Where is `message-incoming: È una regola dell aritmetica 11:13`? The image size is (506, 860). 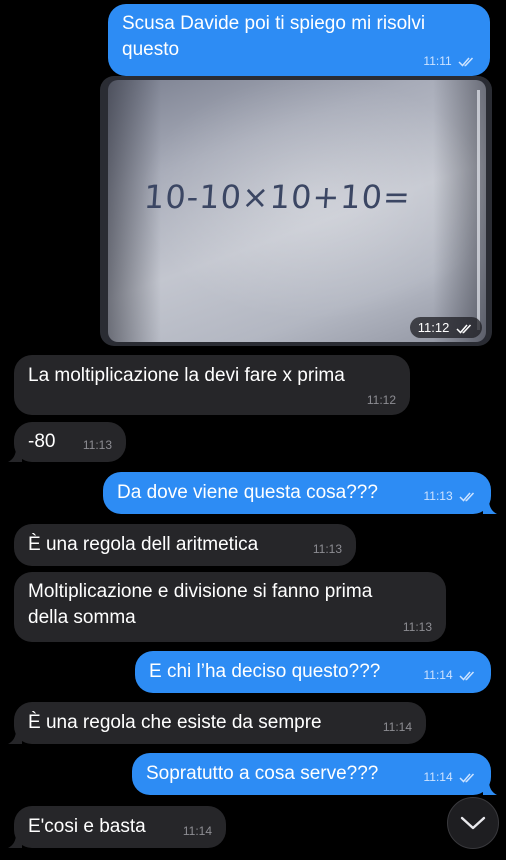
message-incoming: È una regola dell aritmetica 11:13 is located at coordinates (185, 545).